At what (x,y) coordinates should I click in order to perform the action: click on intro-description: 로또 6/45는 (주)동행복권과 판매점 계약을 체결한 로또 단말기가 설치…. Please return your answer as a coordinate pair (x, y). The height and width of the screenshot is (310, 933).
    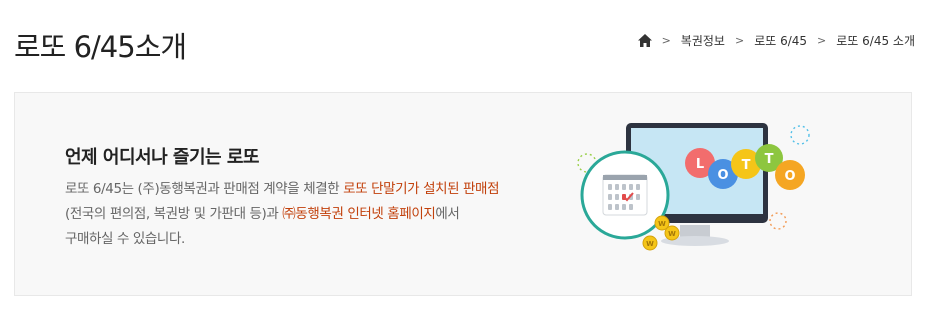
    Looking at the image, I should click on (325, 214).